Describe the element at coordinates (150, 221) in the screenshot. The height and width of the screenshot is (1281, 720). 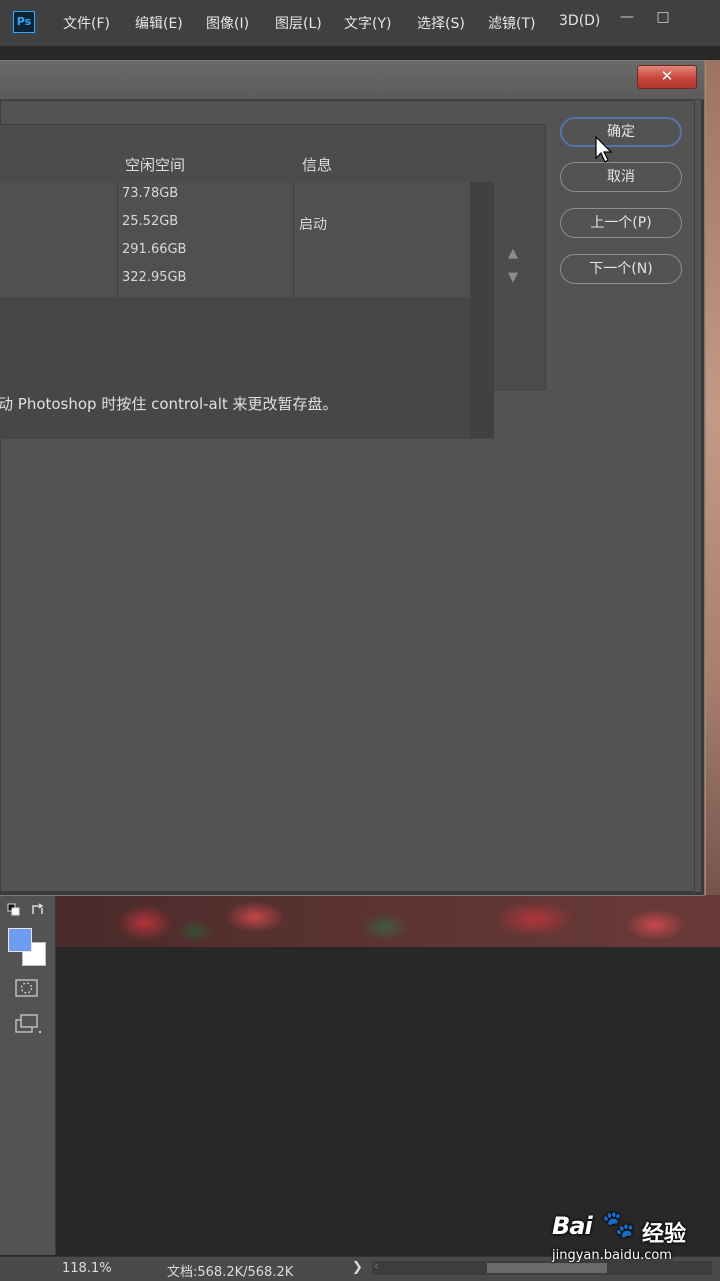
I see `disk-free-space: 25.52GB` at that location.